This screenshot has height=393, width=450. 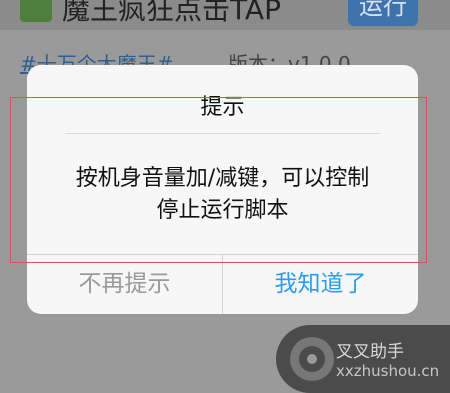 I want to click on watermark-url: xxzhushou.cn, so click(x=388, y=371).